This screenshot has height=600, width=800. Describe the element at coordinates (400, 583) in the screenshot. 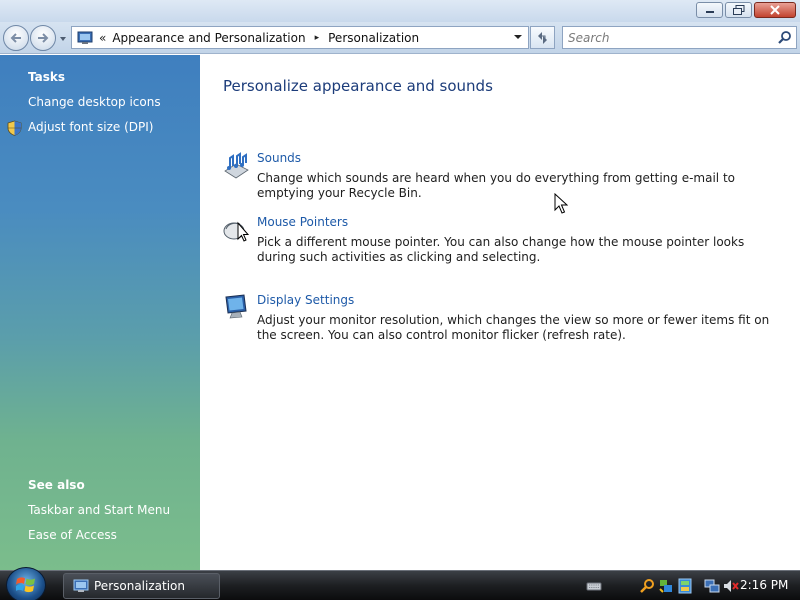

I see `taskbar: Personalization 2:16 PM` at that location.